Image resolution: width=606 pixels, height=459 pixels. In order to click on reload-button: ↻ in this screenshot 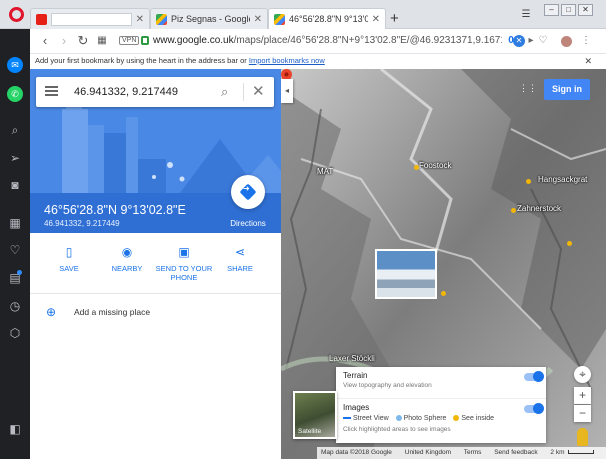, I will do `click(83, 41)`.